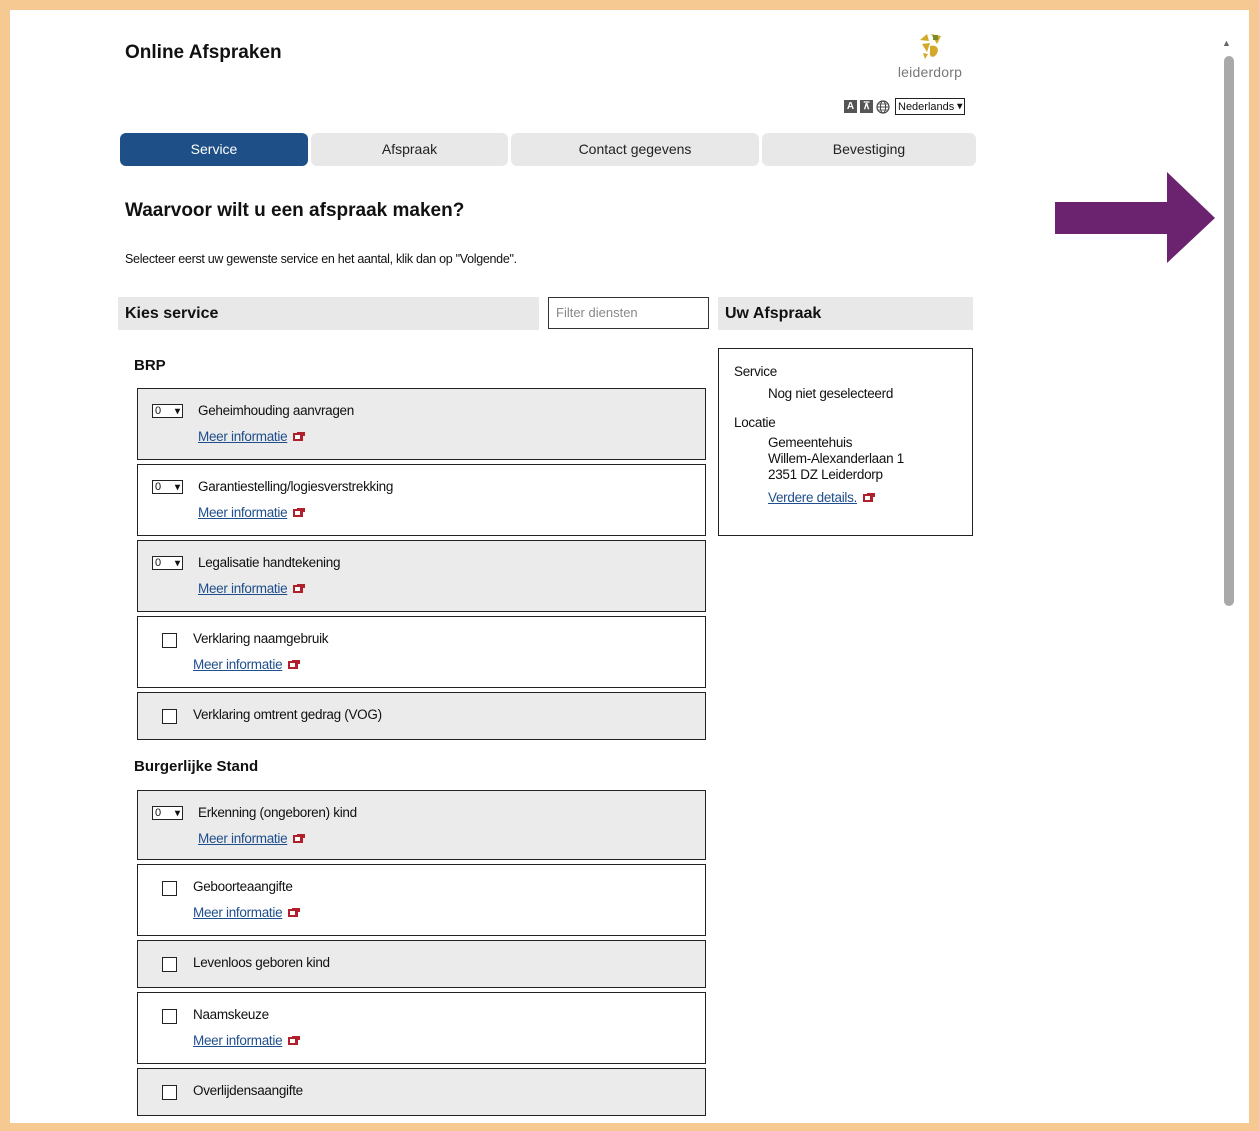 Image resolution: width=1259 pixels, height=1131 pixels. What do you see at coordinates (248, 1090) in the screenshot?
I see `service-name: Overlijdensaangifte` at bounding box center [248, 1090].